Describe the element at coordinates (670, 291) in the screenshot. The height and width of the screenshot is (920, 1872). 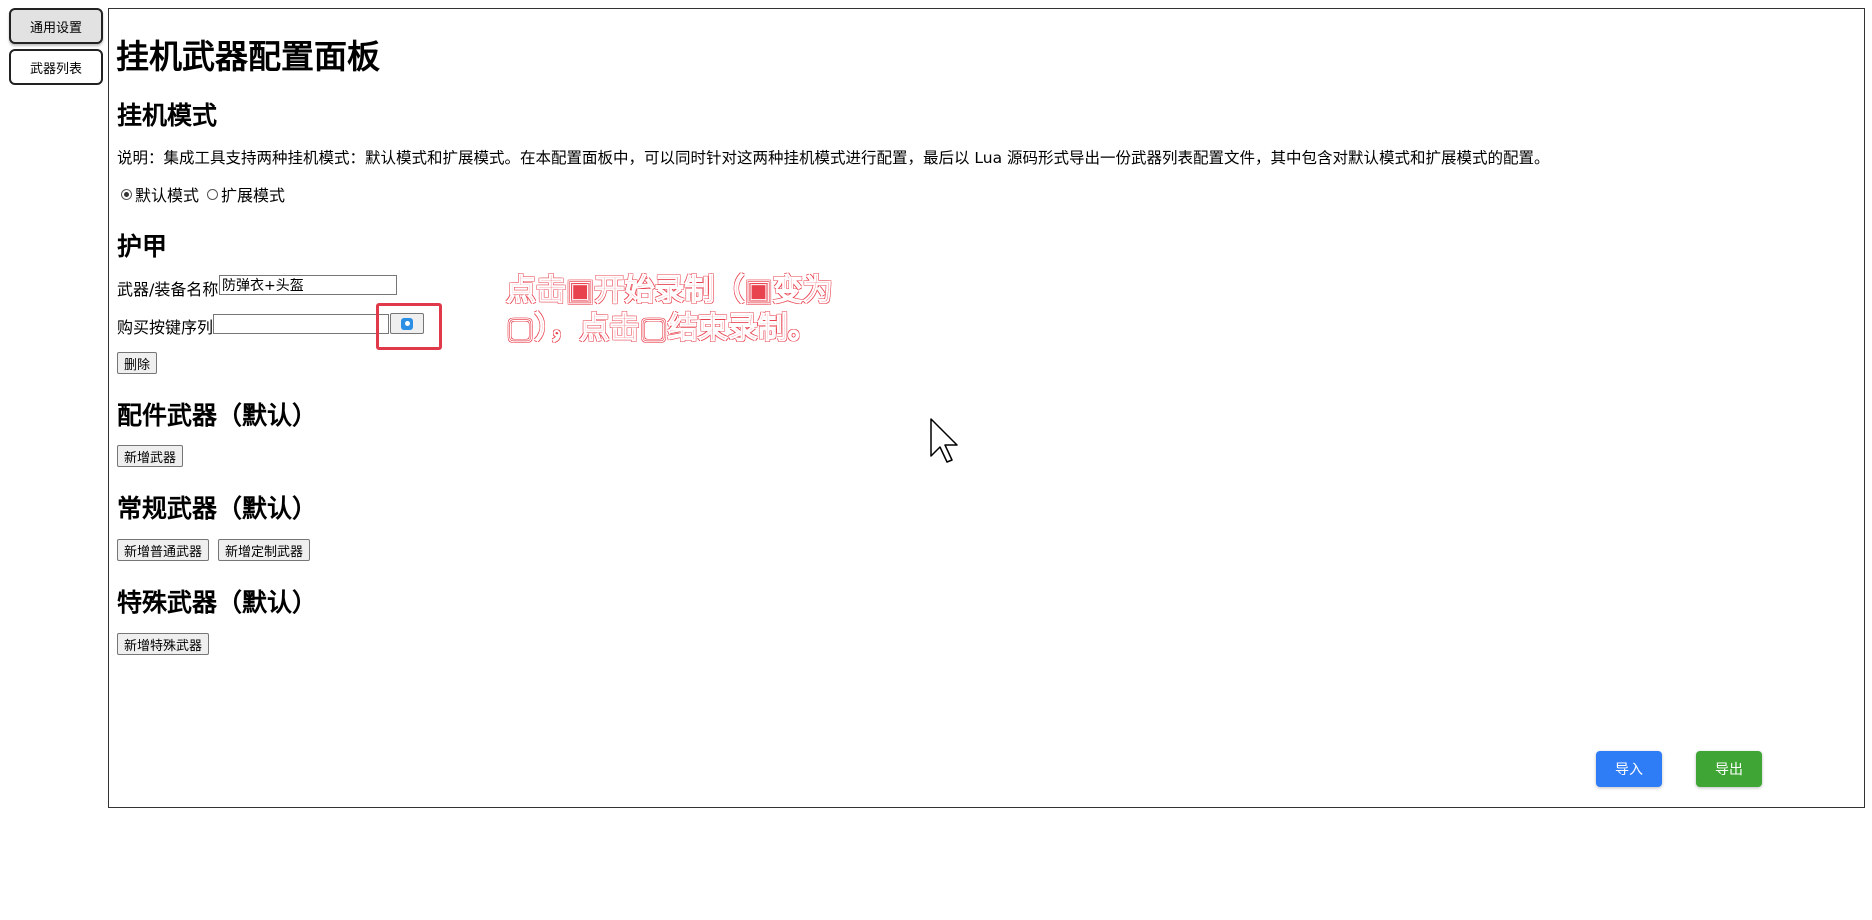
I see `annotation-line-1: 点击▣开始录制（▣变为` at that location.